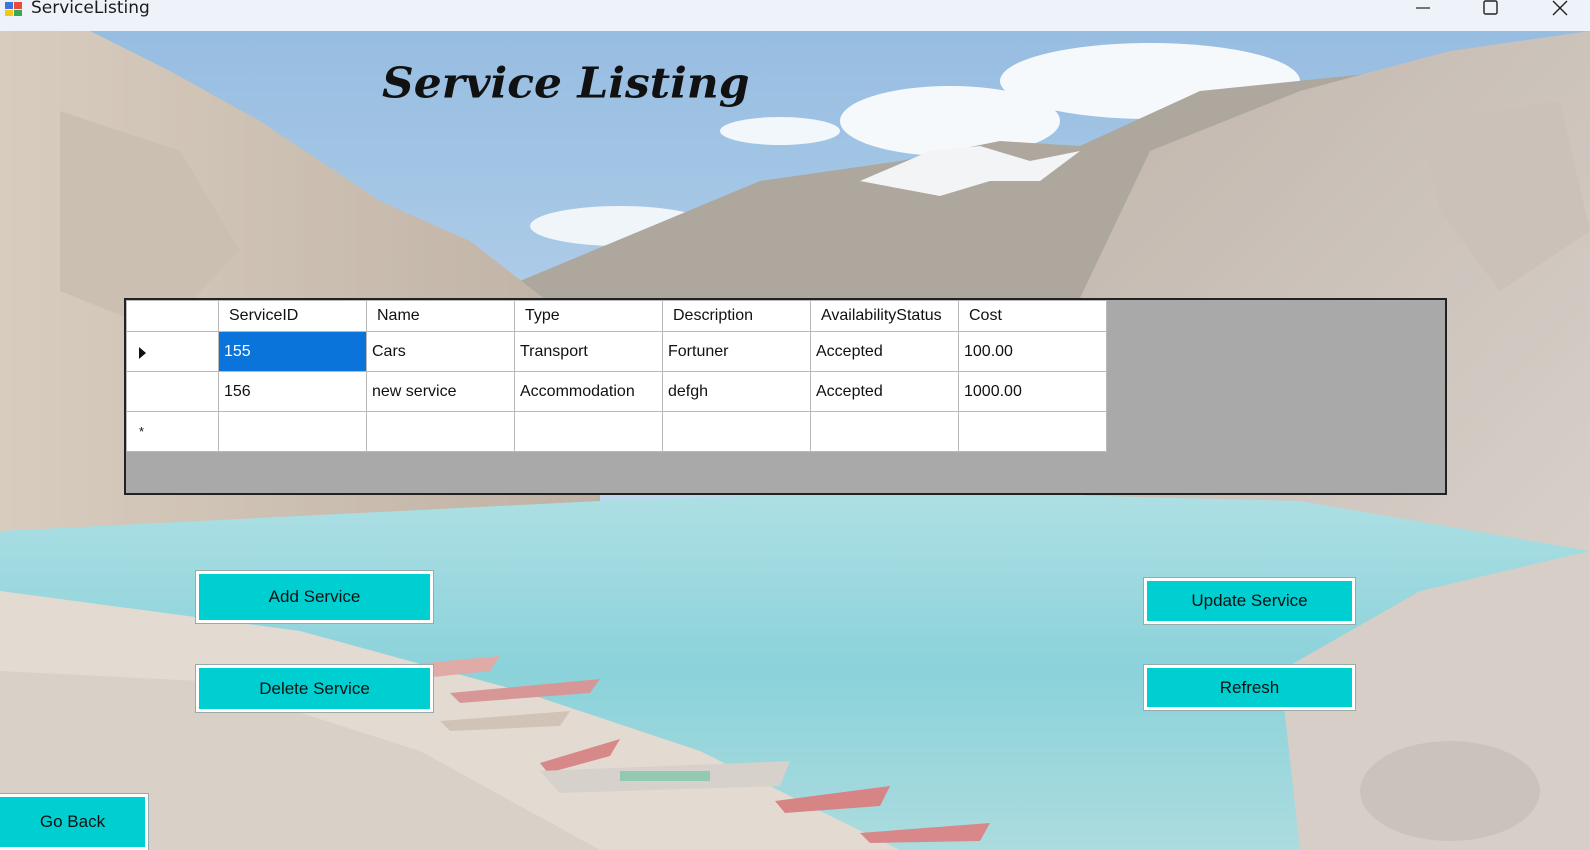 This screenshot has height=850, width=1590. Describe the element at coordinates (90, 9) in the screenshot. I see `window-title: ServiceListing` at that location.